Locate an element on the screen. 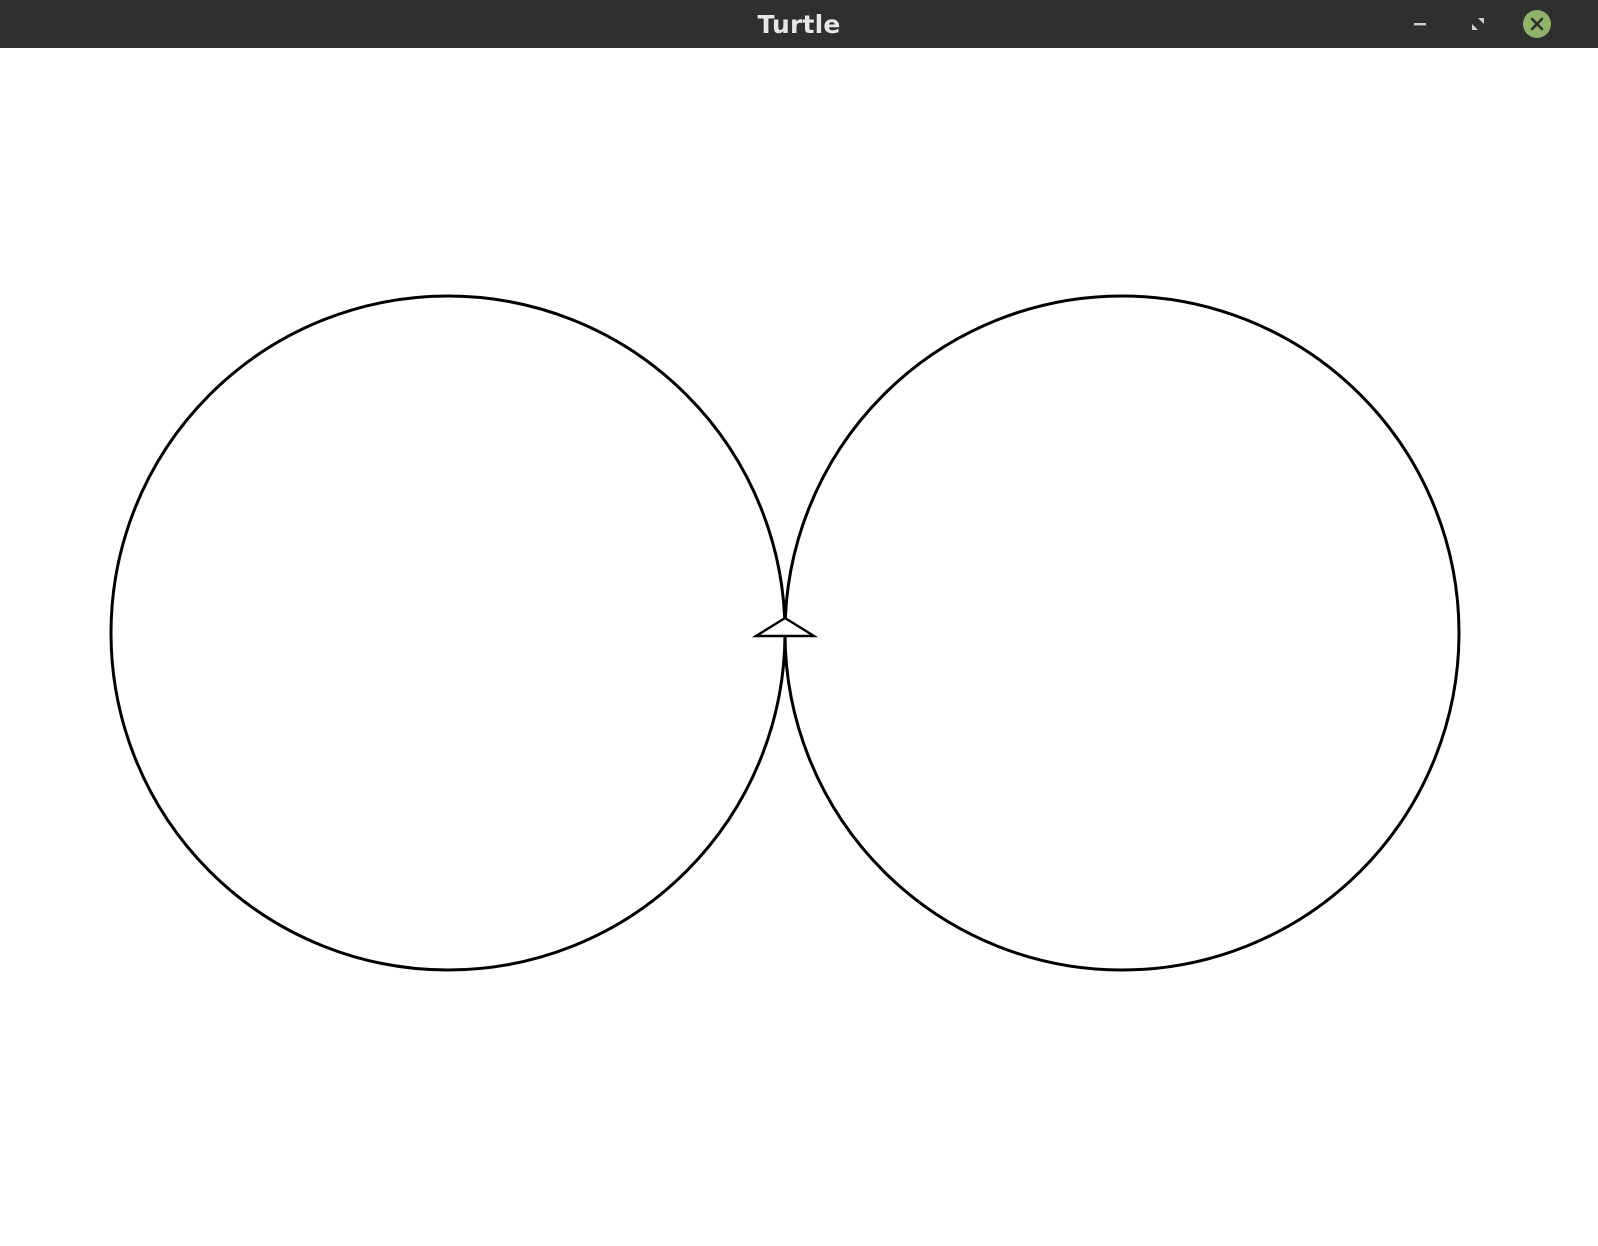  minimize-button is located at coordinates (1420, 24).